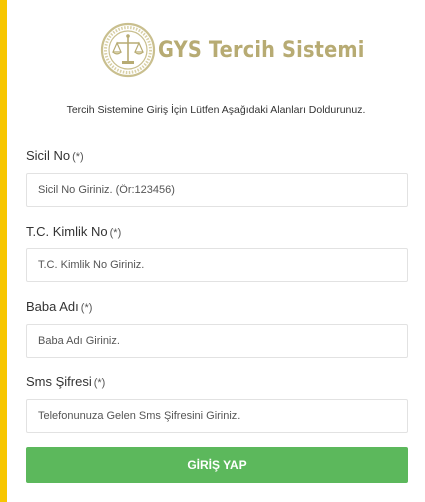  Describe the element at coordinates (67, 231) in the screenshot. I see `tc-kimlik-no-label-text: T.C. Kimlik No` at that location.